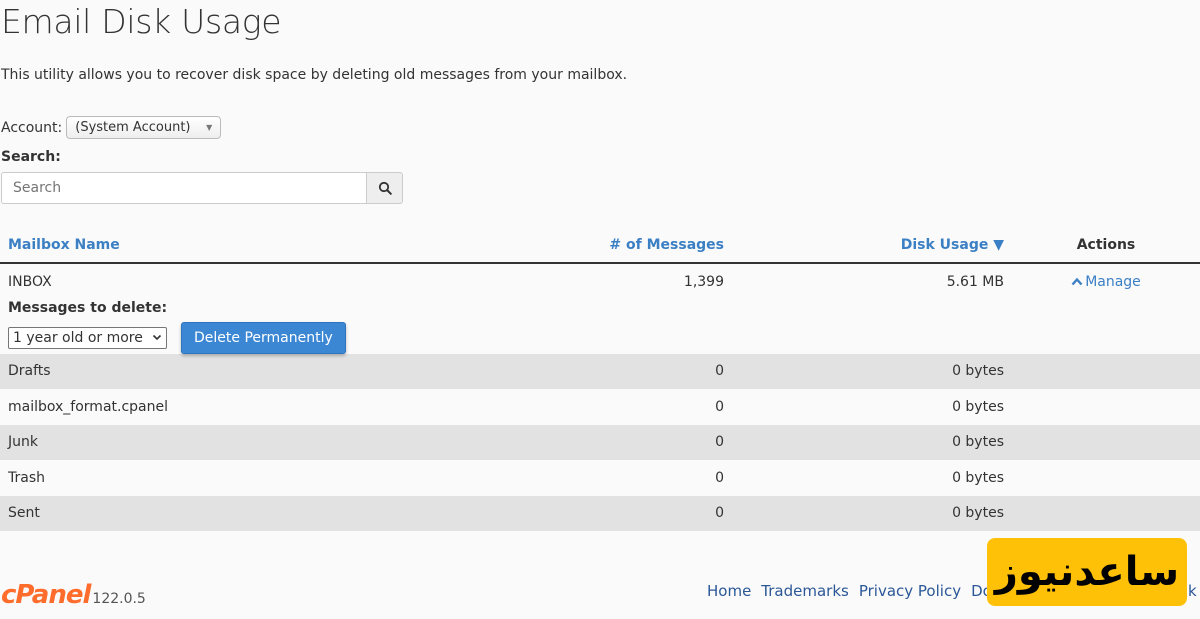 The width and height of the screenshot is (1200, 619). What do you see at coordinates (46, 595) in the screenshot?
I see `cpanel-logo: cPanel` at bounding box center [46, 595].